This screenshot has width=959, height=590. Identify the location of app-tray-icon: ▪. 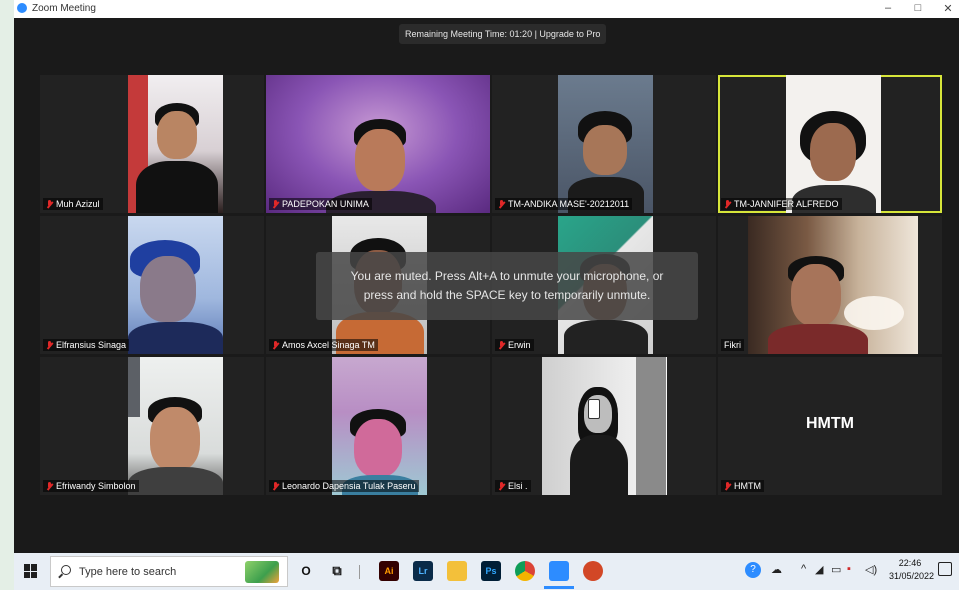
(849, 569).